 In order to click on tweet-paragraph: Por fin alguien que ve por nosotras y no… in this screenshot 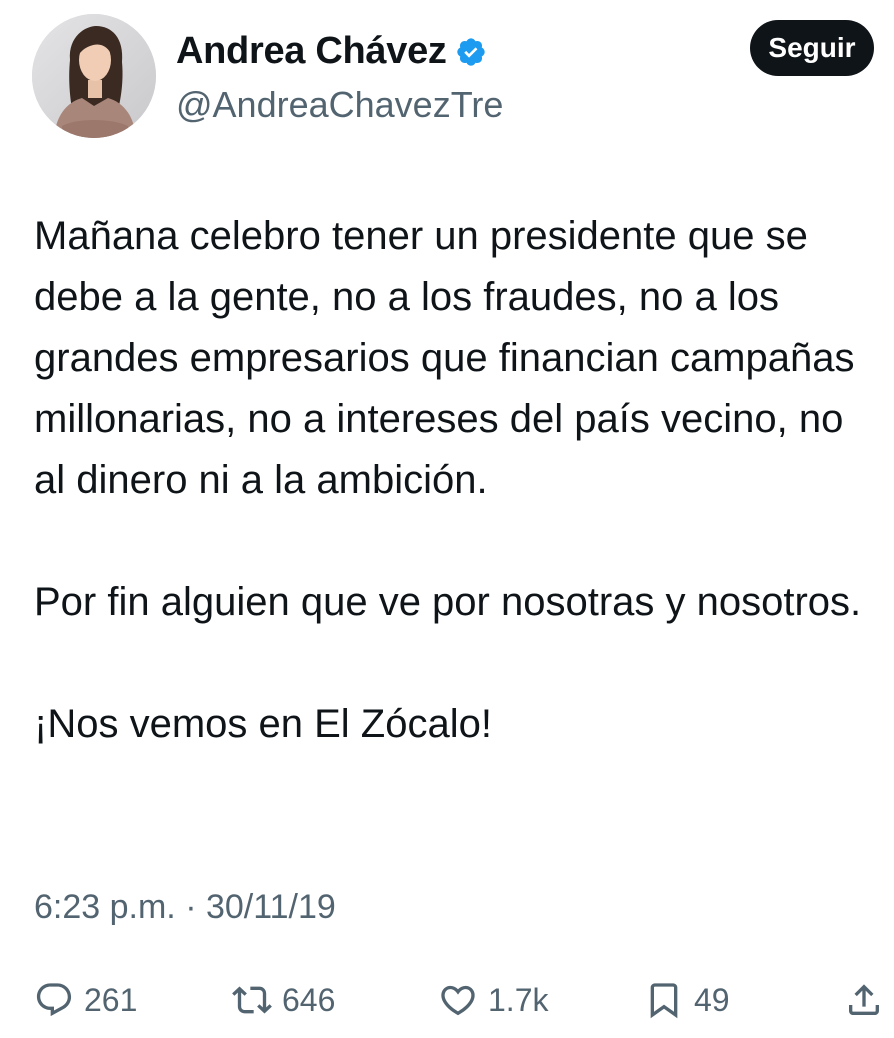, I will do `click(448, 602)`.